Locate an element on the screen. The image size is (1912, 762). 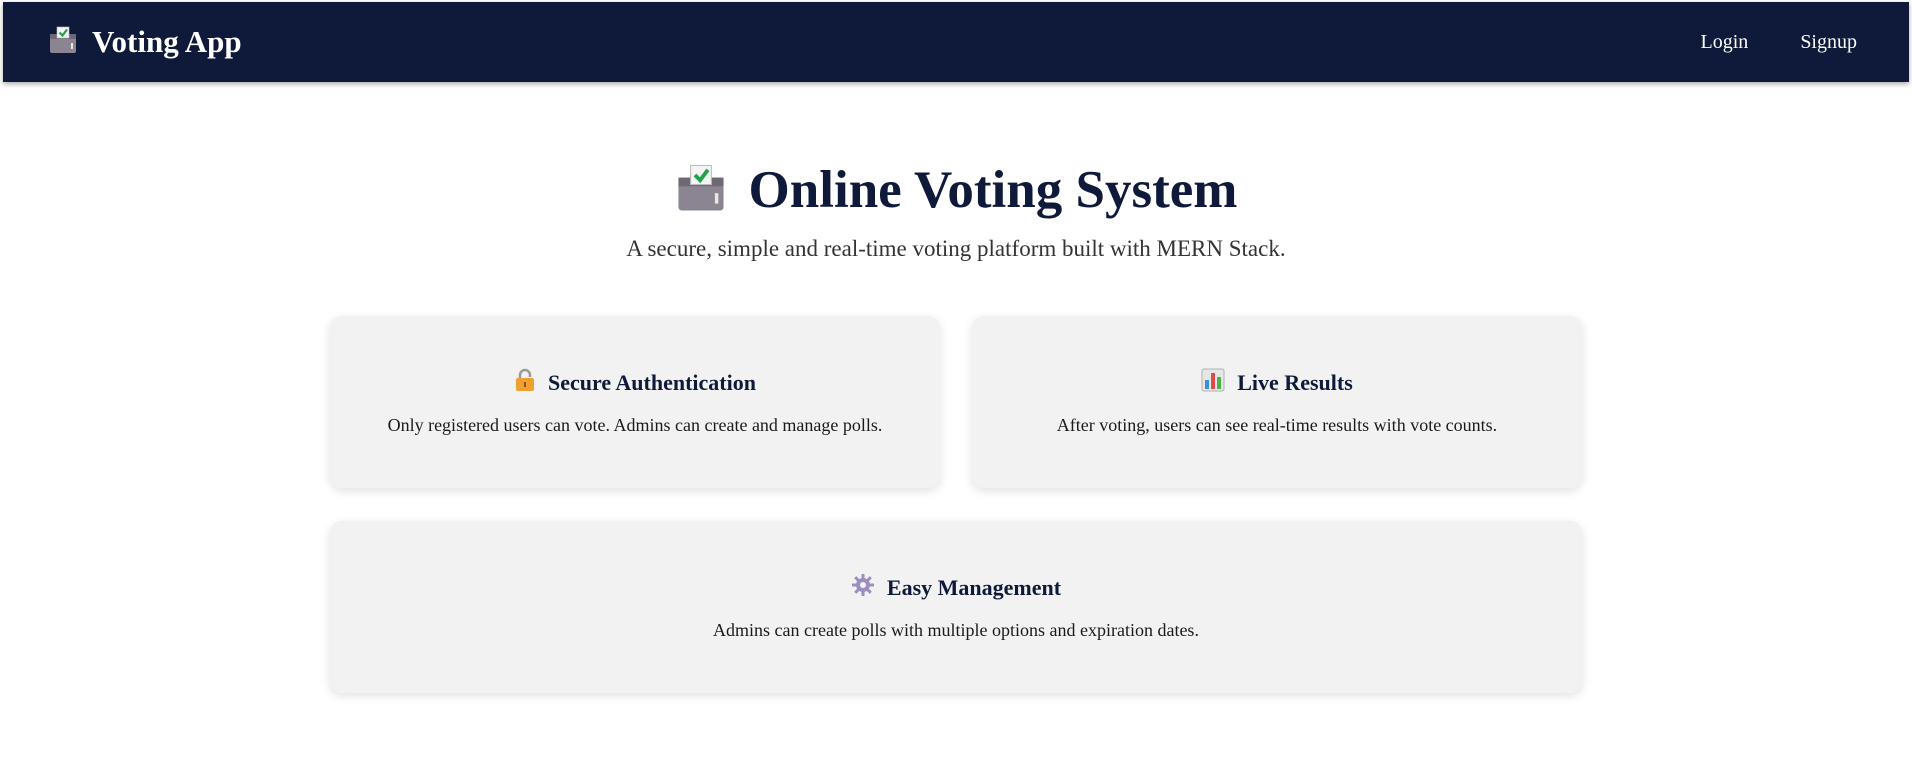
login-link: Login is located at coordinates (1725, 42).